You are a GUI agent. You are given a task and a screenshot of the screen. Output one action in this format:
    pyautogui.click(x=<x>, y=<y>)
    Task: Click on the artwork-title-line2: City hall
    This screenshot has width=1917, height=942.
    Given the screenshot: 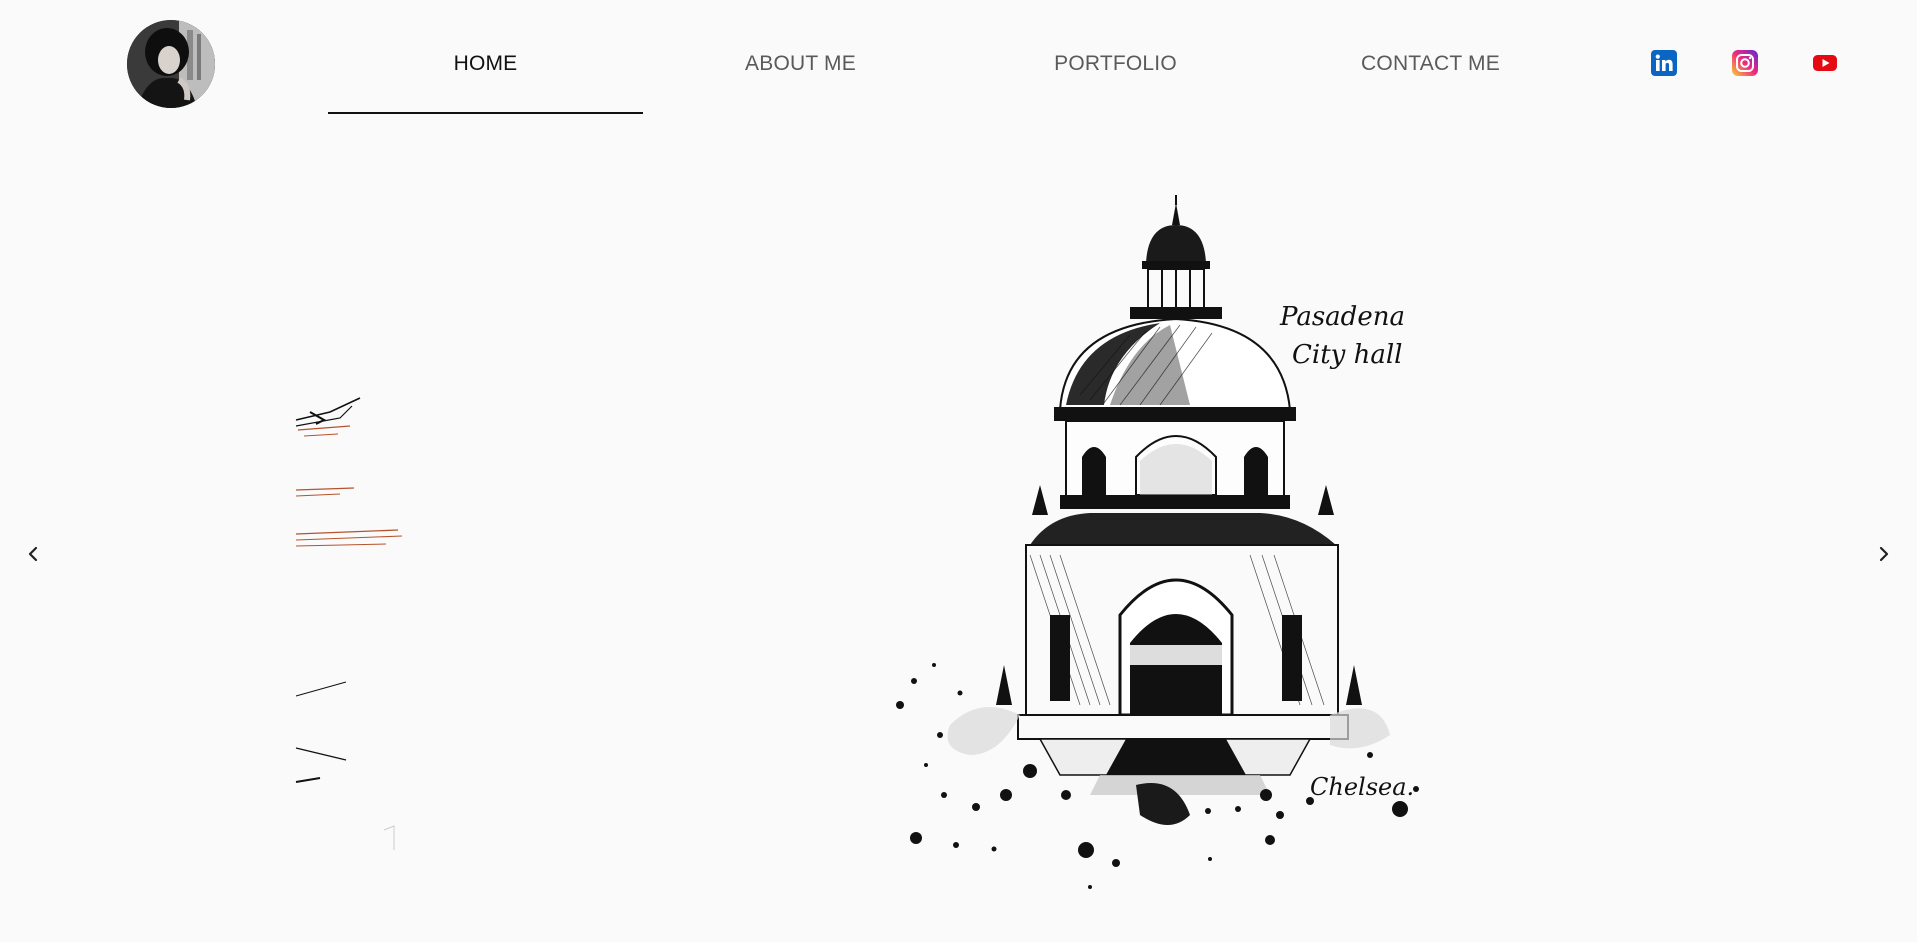 What is the action you would take?
    pyautogui.click(x=1347, y=355)
    